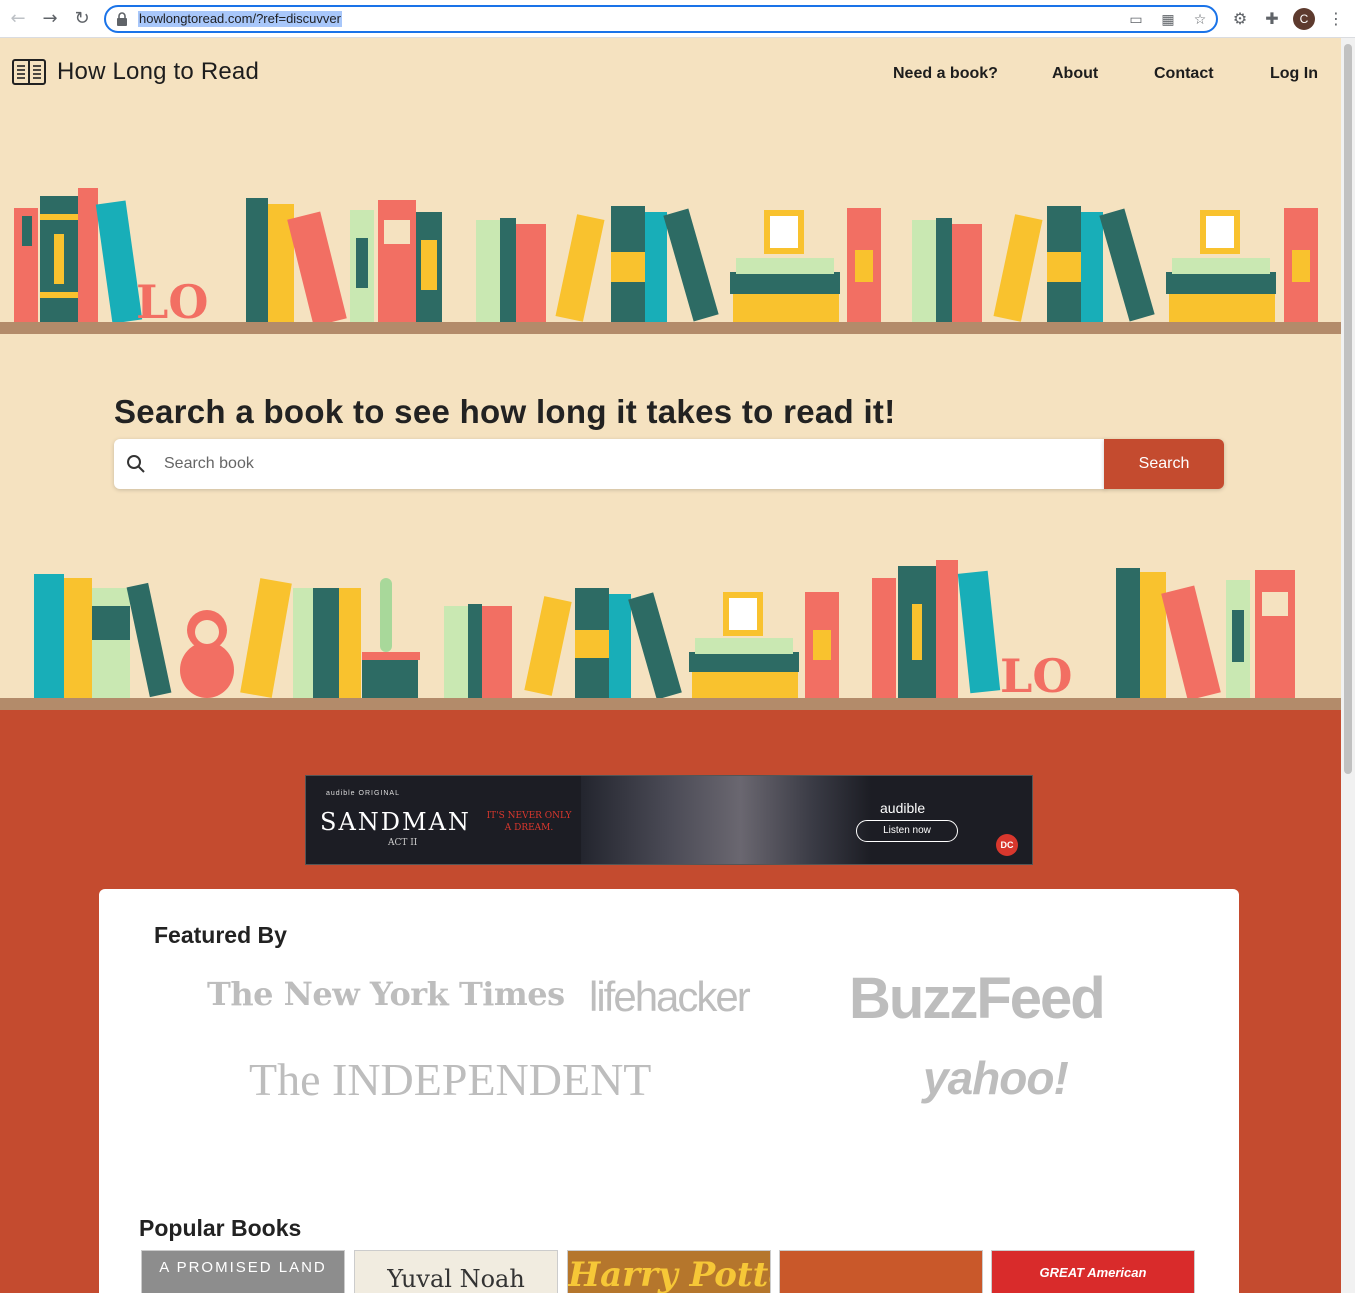 This screenshot has height=1293, width=1355. I want to click on ad-listen-now-button: Listen now, so click(907, 831).